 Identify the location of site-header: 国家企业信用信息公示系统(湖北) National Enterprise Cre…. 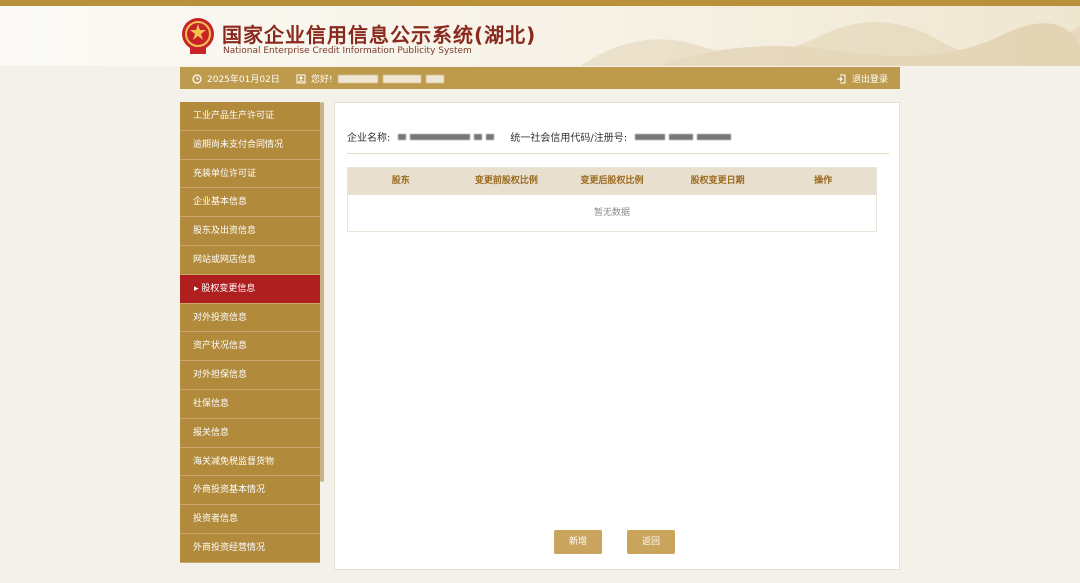
(540, 36).